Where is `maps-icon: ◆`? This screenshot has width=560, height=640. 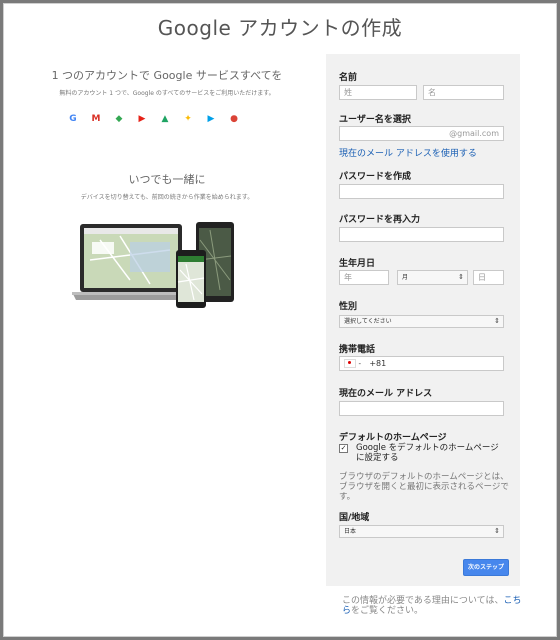
maps-icon: ◆ is located at coordinates (119, 119).